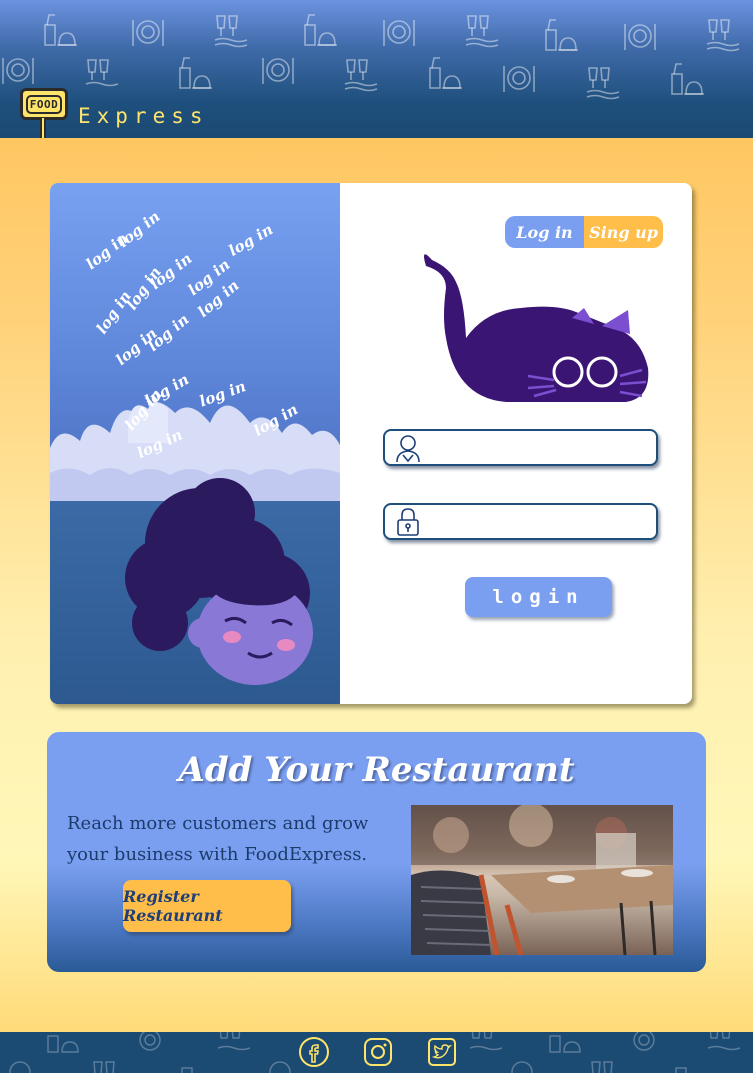 This screenshot has height=1073, width=753. I want to click on tab-login: Log in, so click(544, 232).